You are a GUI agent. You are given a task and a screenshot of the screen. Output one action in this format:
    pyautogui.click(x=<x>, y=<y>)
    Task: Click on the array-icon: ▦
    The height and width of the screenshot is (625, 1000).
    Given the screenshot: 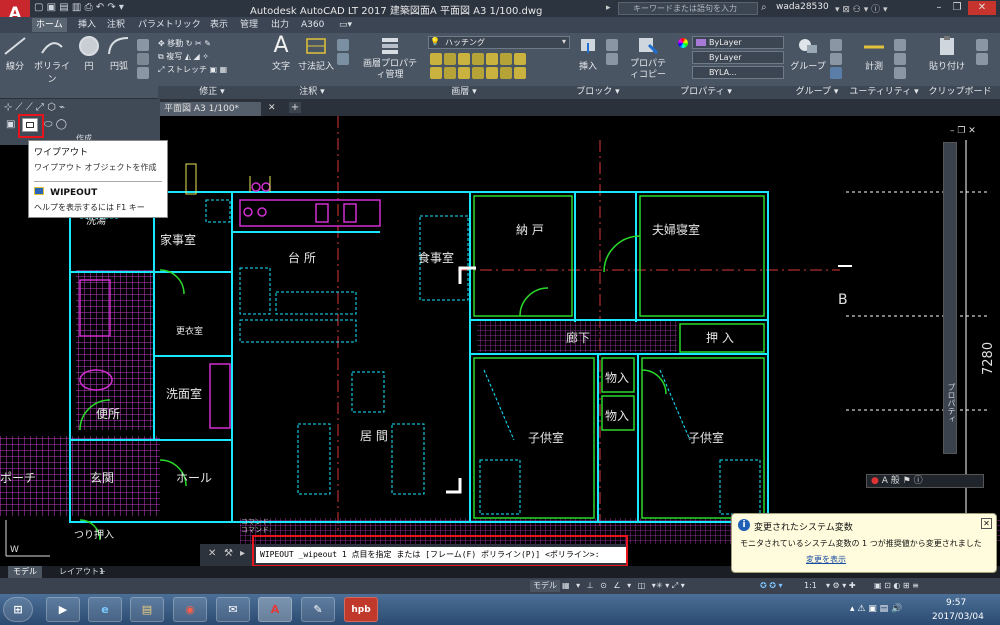 What is the action you would take?
    pyautogui.click(x=224, y=69)
    